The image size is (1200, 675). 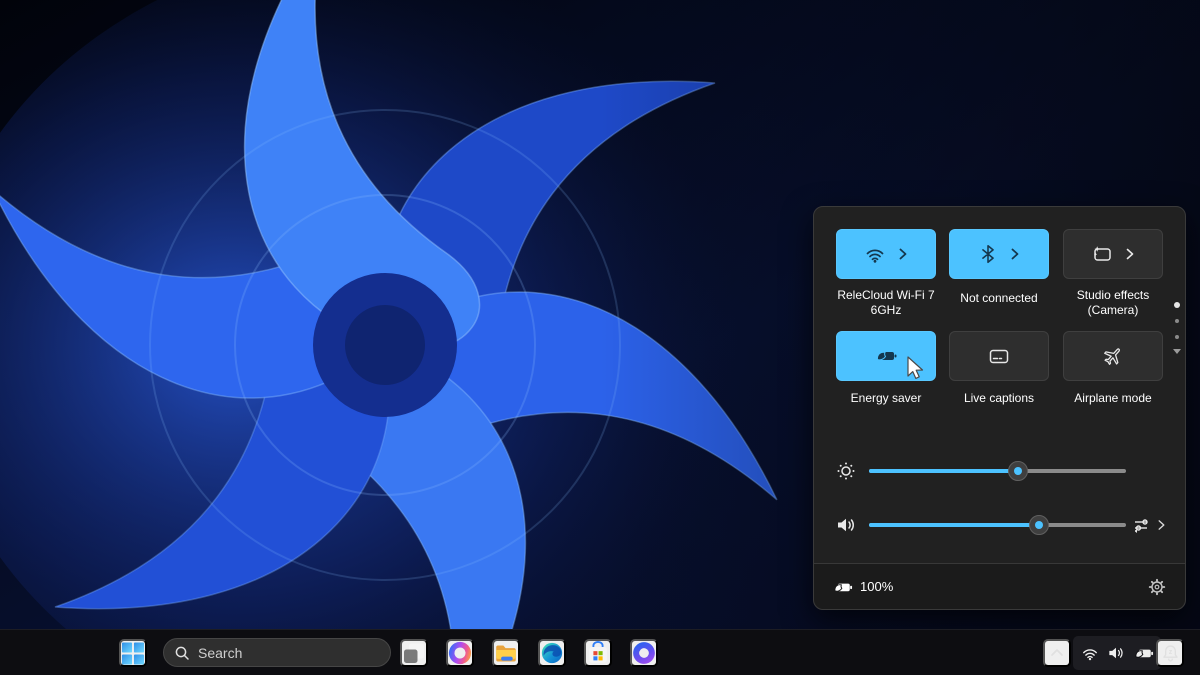 I want to click on do-not-disturb-button: z, so click(x=1170, y=653).